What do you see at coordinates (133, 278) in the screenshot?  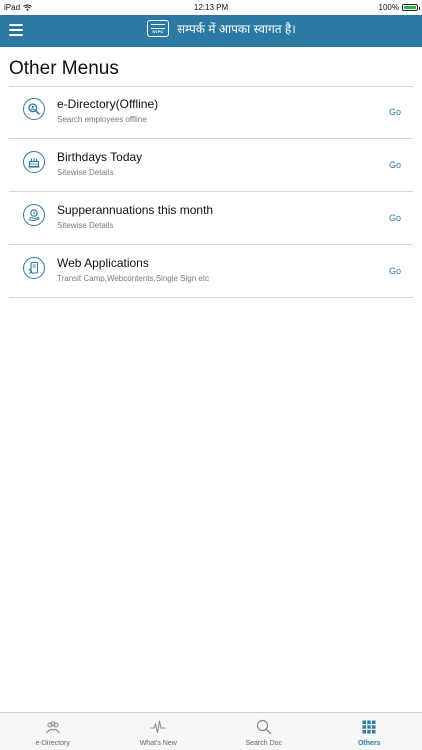 I see `menu-item-subtitle: Transit Camp,Webcontents,Single Sign etc` at bounding box center [133, 278].